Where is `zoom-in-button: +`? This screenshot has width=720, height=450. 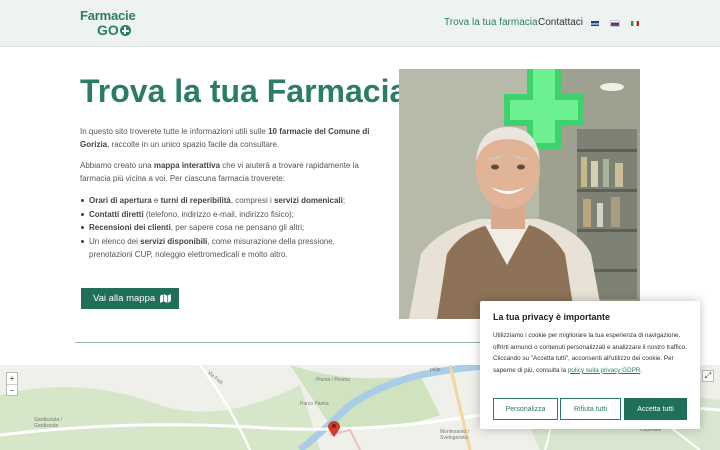
zoom-in-button: + is located at coordinates (12, 378).